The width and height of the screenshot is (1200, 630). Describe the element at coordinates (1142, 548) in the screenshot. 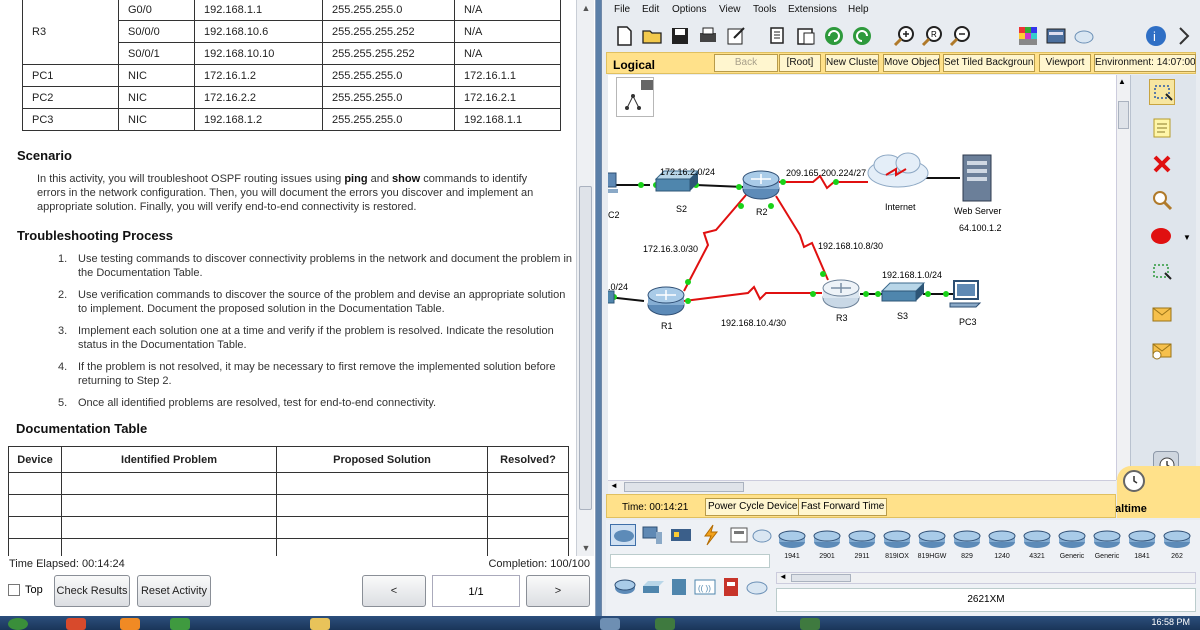

I see `device-model-item: 1841` at that location.